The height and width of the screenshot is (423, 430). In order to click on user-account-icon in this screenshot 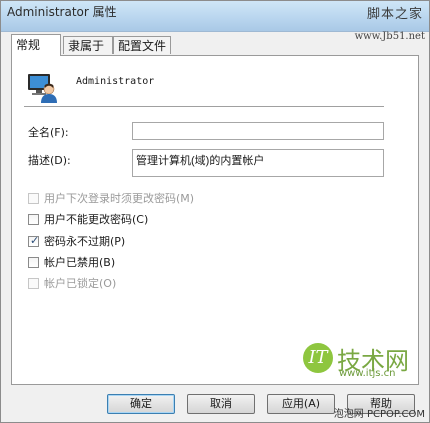, I will do `click(42, 88)`.